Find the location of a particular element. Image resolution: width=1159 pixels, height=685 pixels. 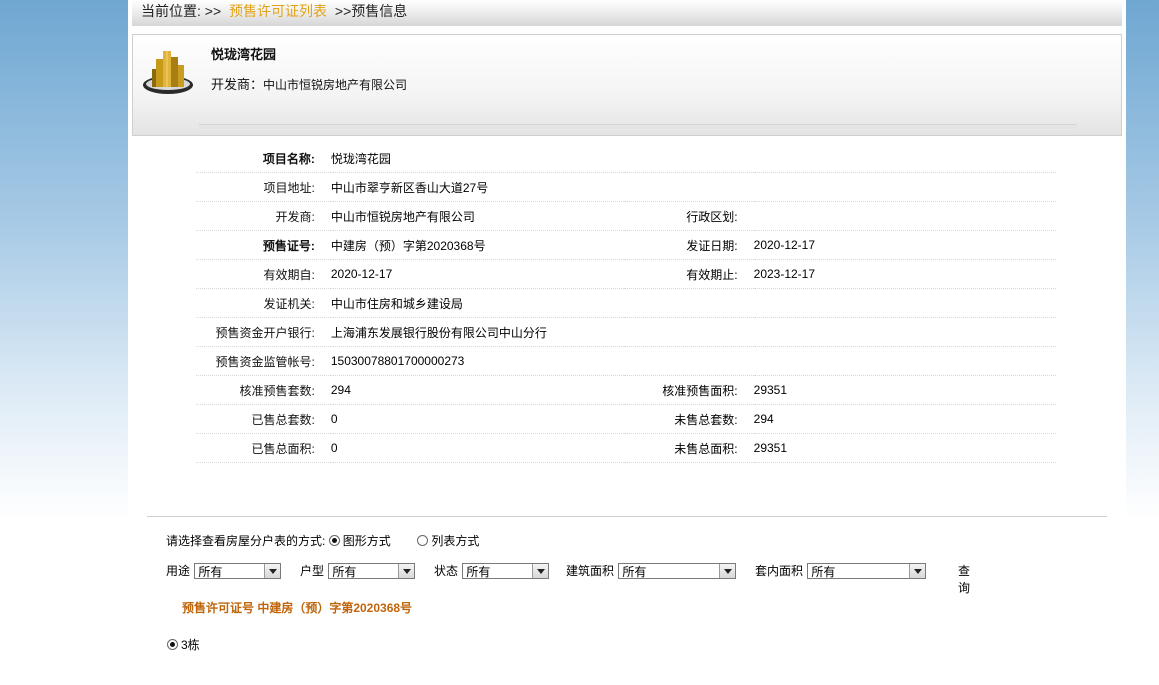

info-label: 发证机关: is located at coordinates (263, 303).